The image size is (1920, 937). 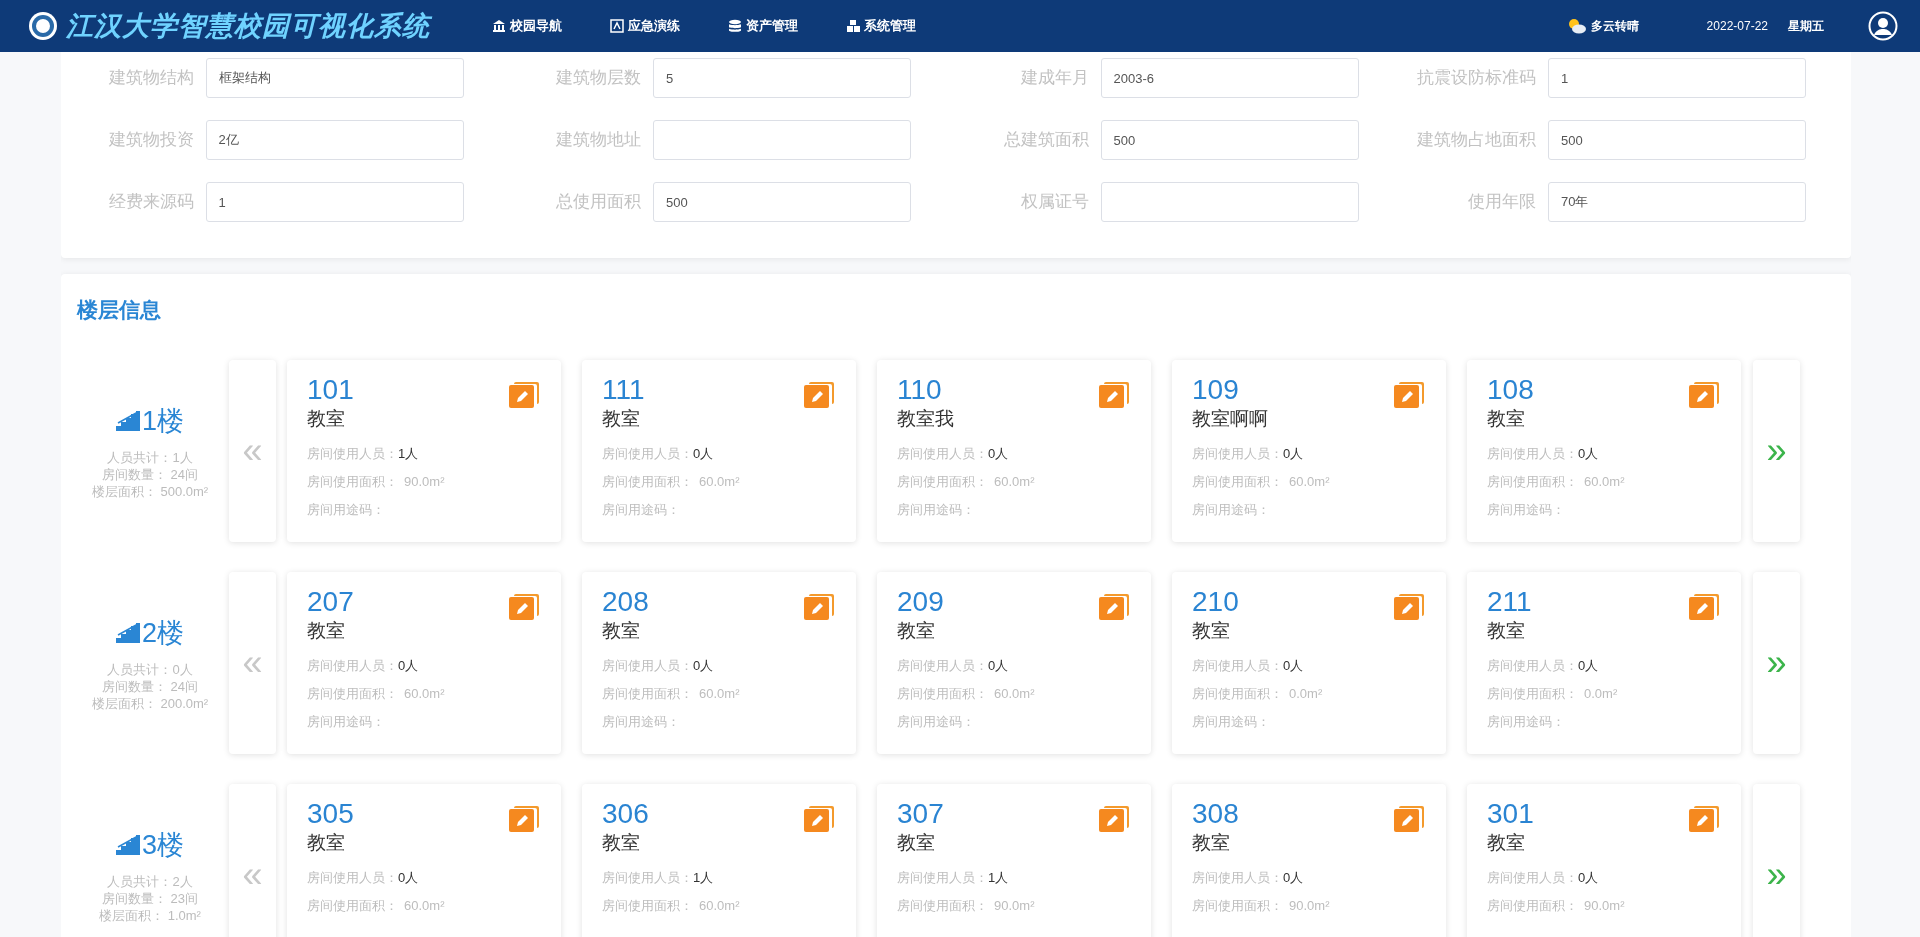 I want to click on input-field: 2003-6, so click(x=1229, y=78).